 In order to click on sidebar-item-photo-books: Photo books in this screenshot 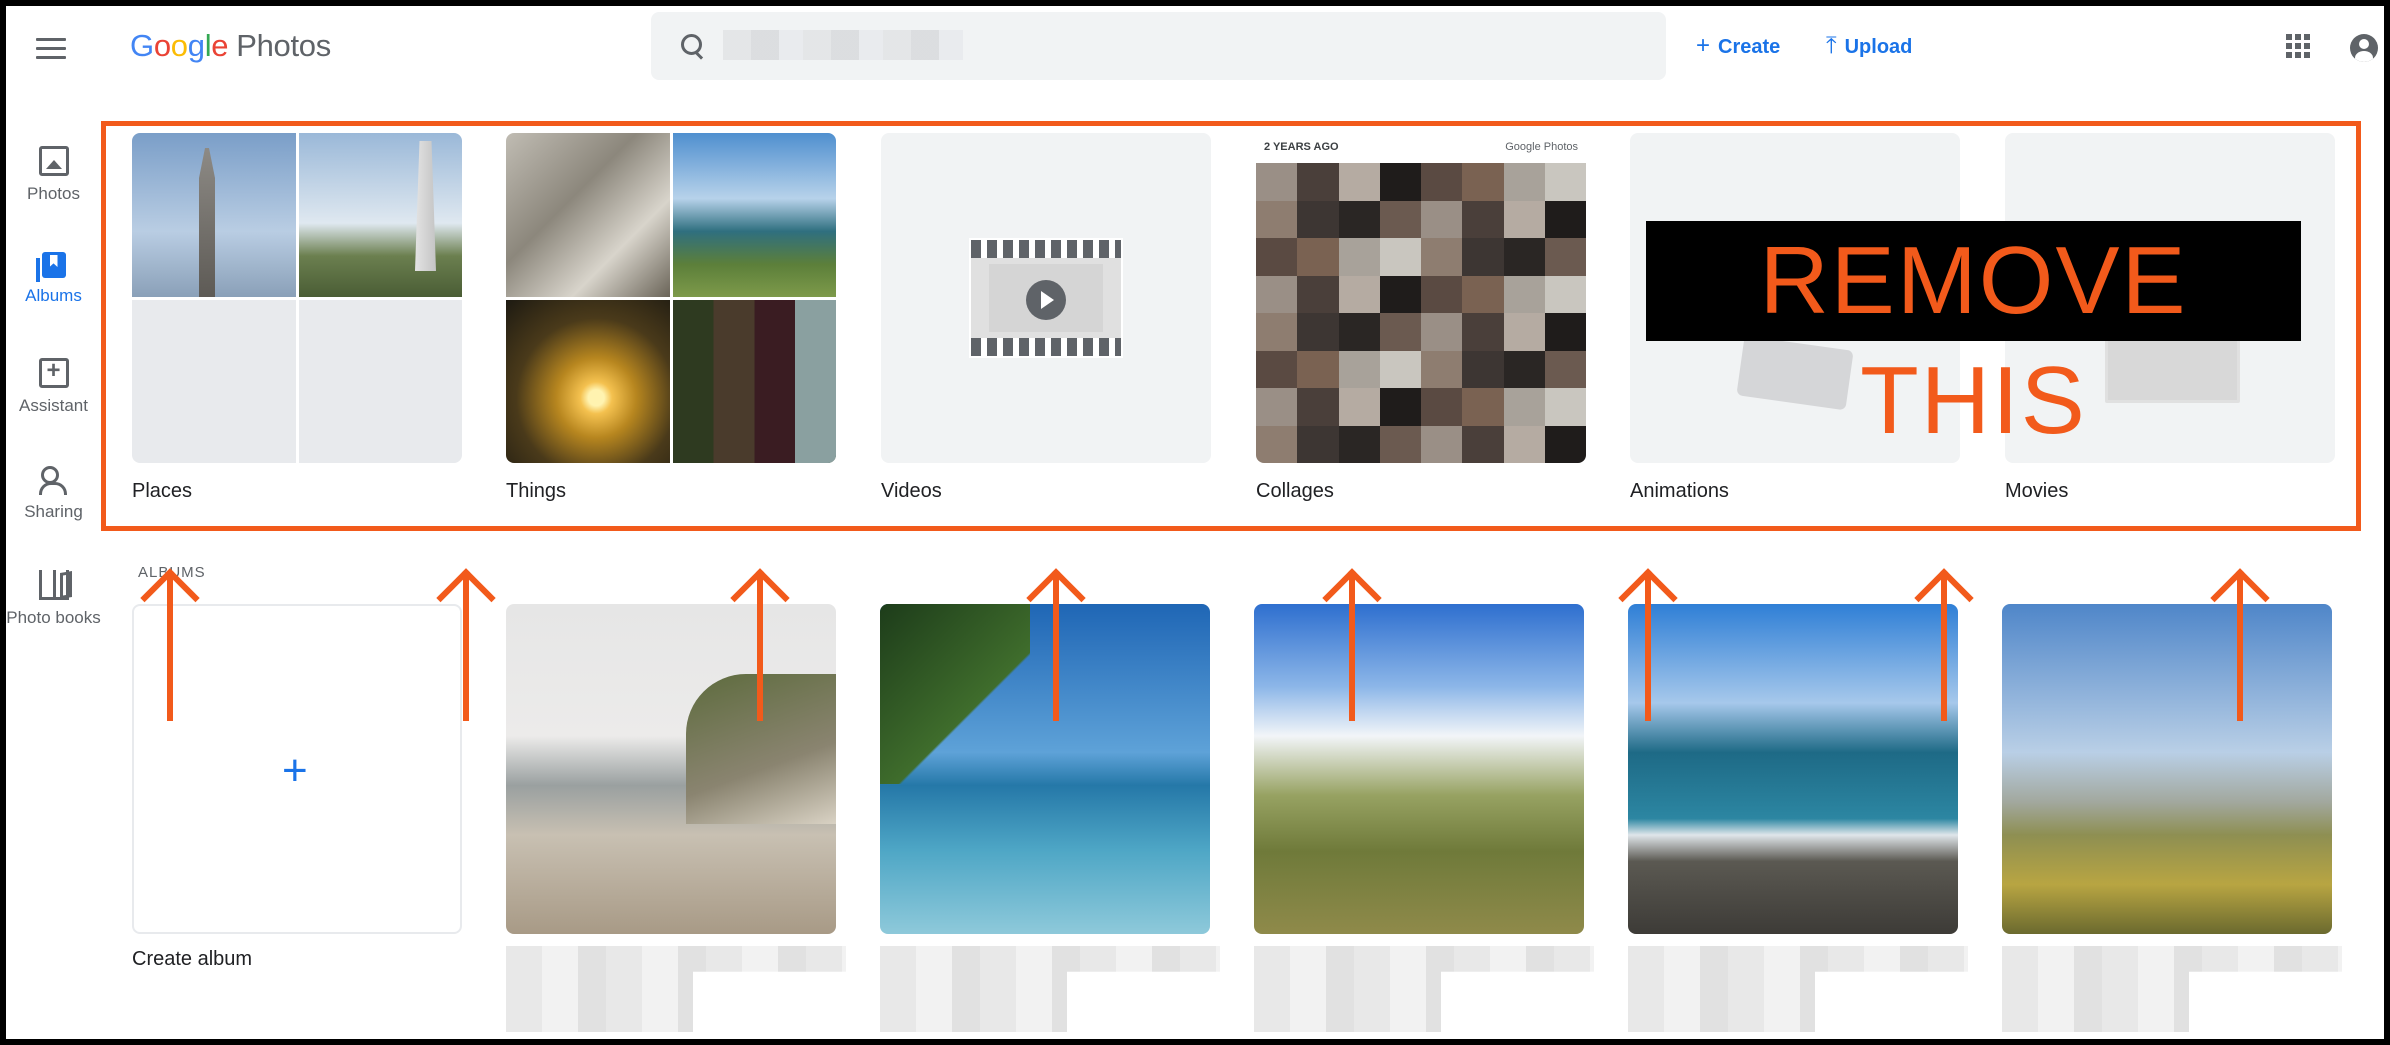, I will do `click(53, 599)`.